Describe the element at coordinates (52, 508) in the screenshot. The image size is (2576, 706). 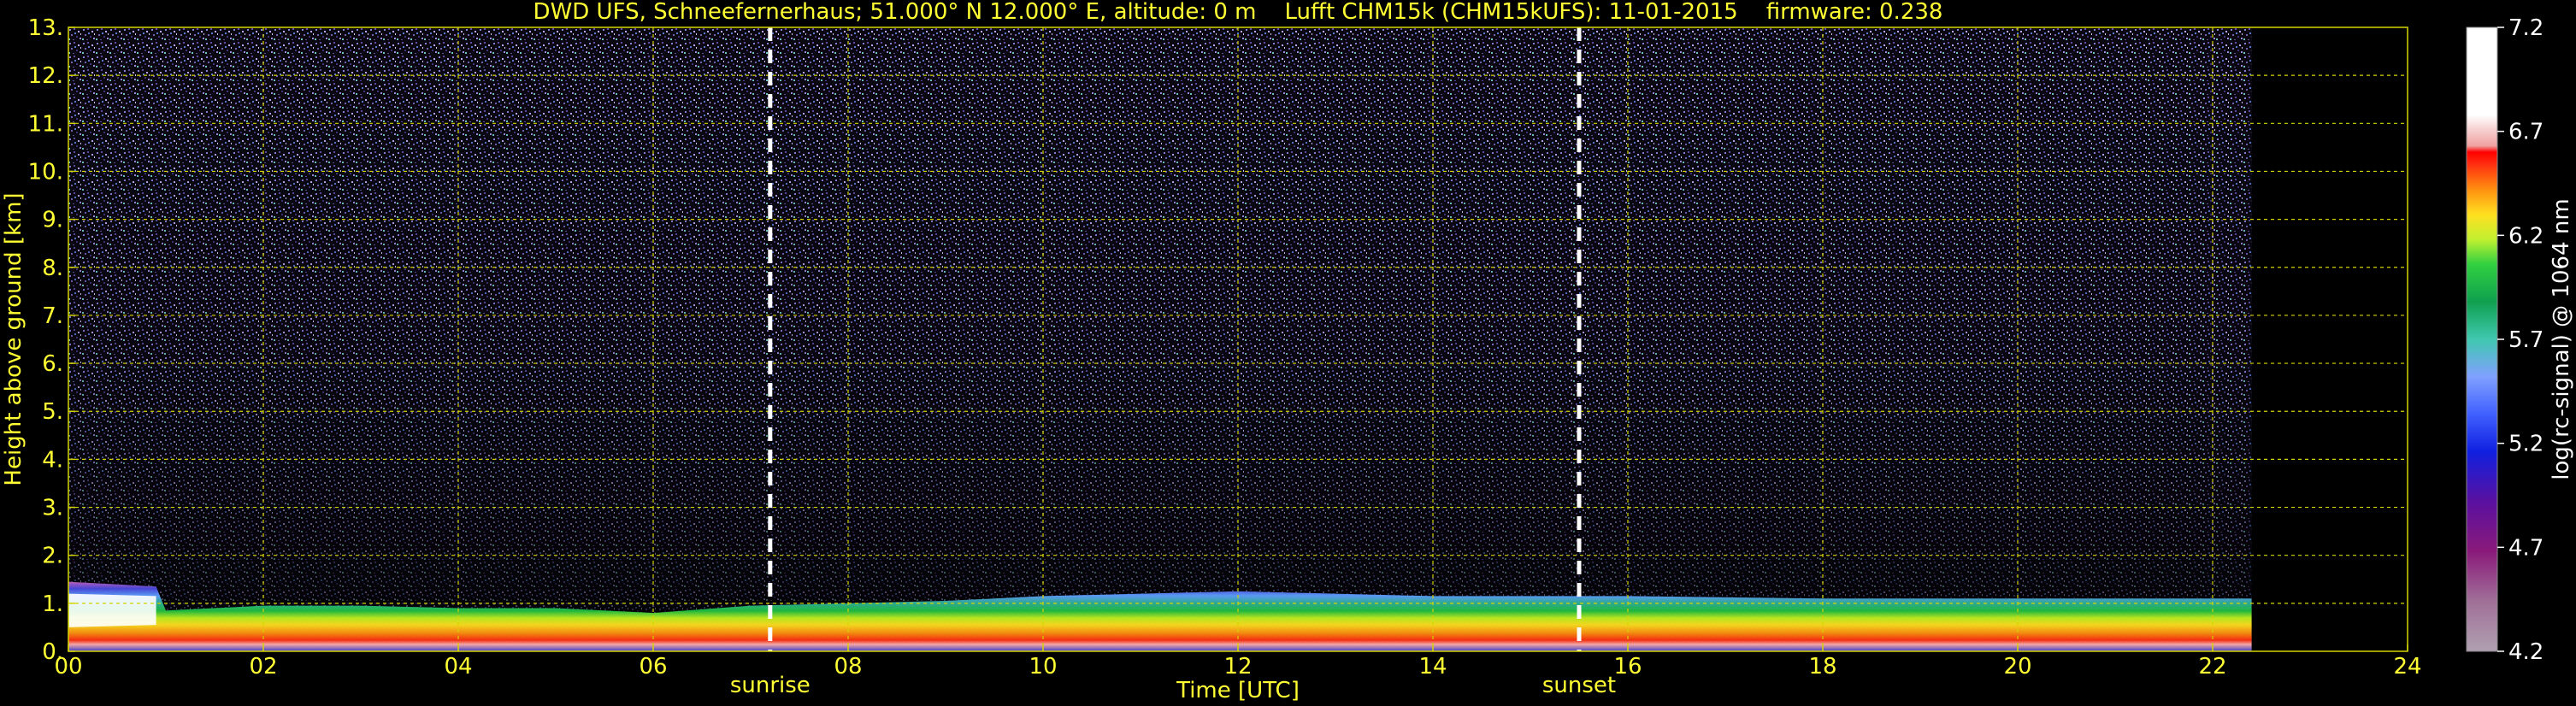
I see `y-tick-label: 3.` at that location.